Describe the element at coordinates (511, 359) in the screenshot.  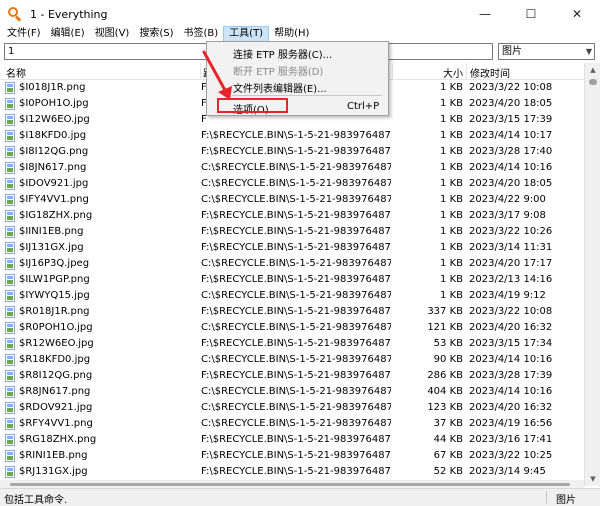
I see `file-modified: 2023/4/14 10:16` at that location.